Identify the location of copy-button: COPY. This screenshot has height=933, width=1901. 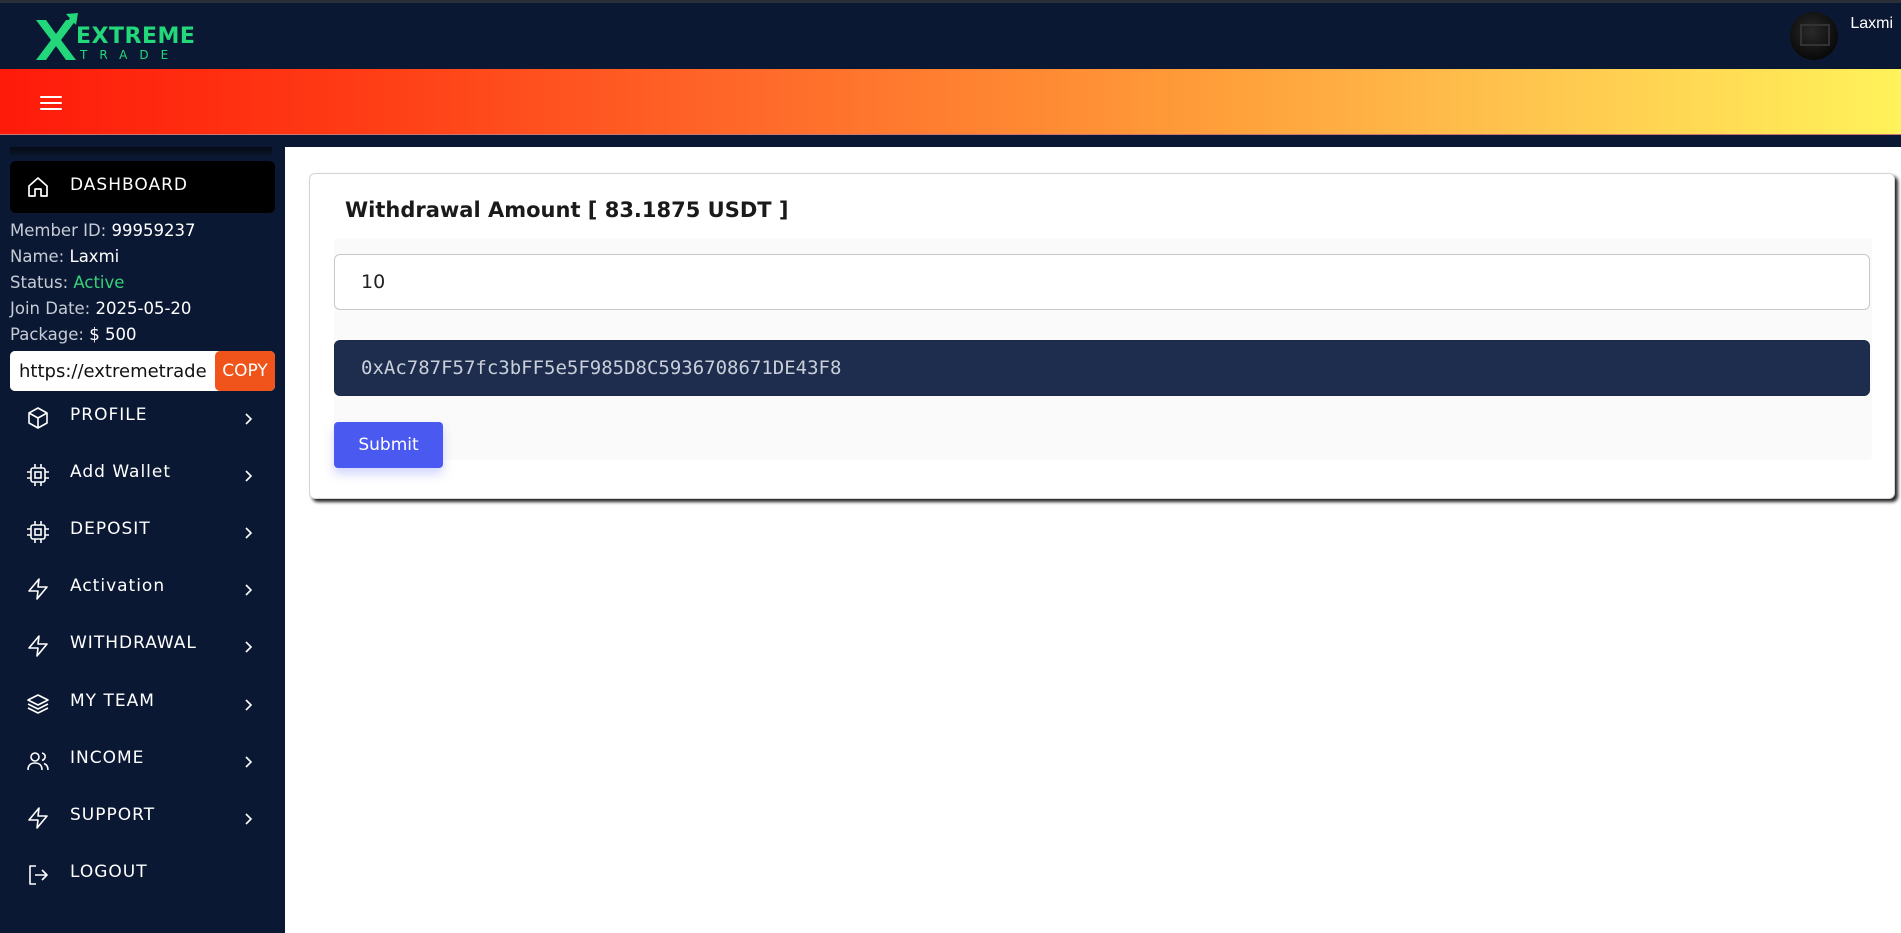
(245, 371).